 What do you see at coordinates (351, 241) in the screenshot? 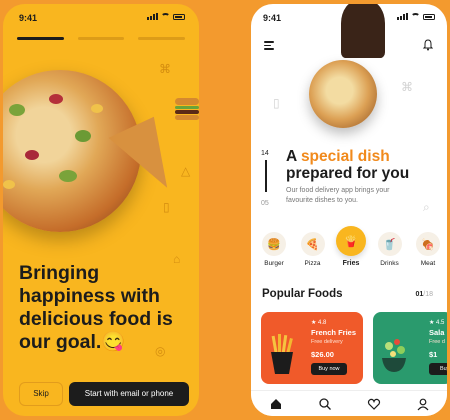
I see `fries-icon: 🍟` at bounding box center [351, 241].